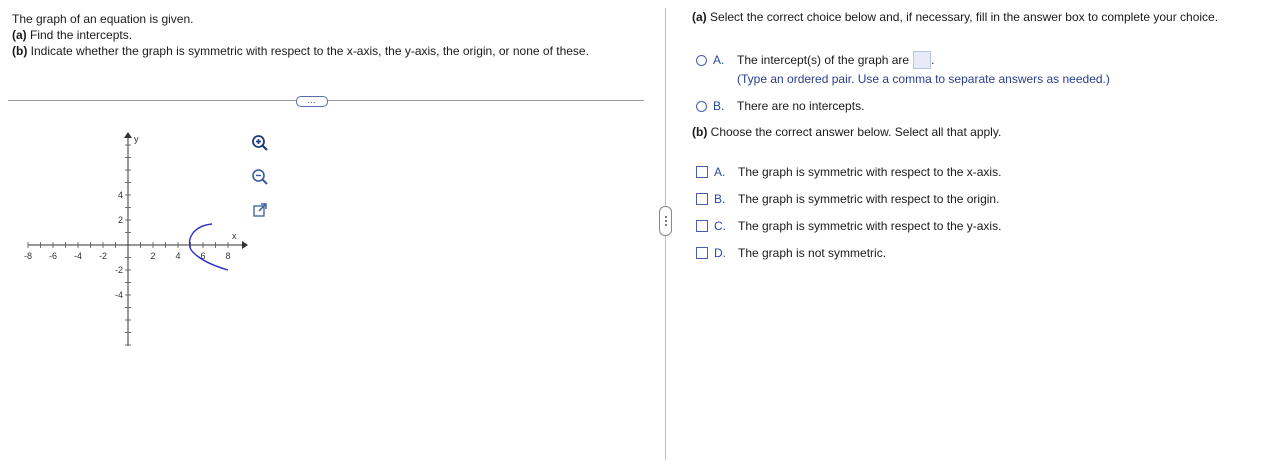 Image resolution: width=1270 pixels, height=469 pixels. I want to click on x-tick-label: 8, so click(227, 256).